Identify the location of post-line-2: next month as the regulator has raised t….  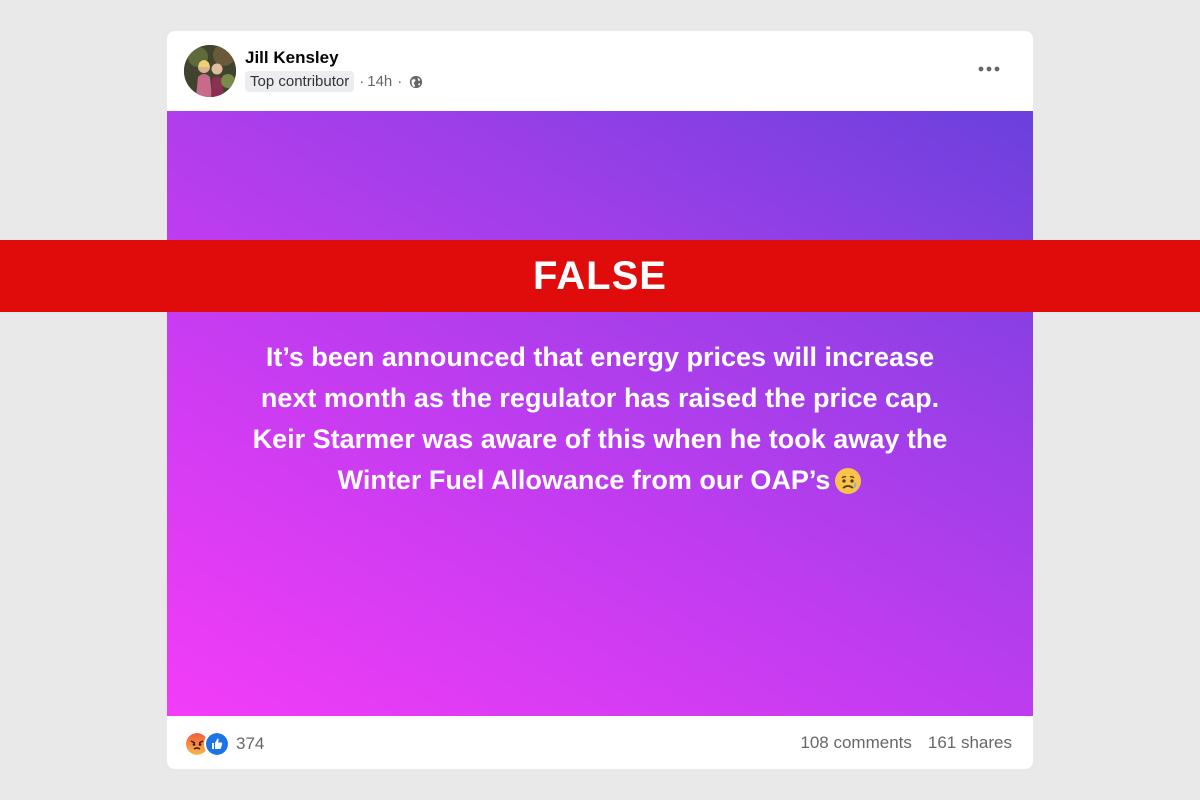
(600, 398).